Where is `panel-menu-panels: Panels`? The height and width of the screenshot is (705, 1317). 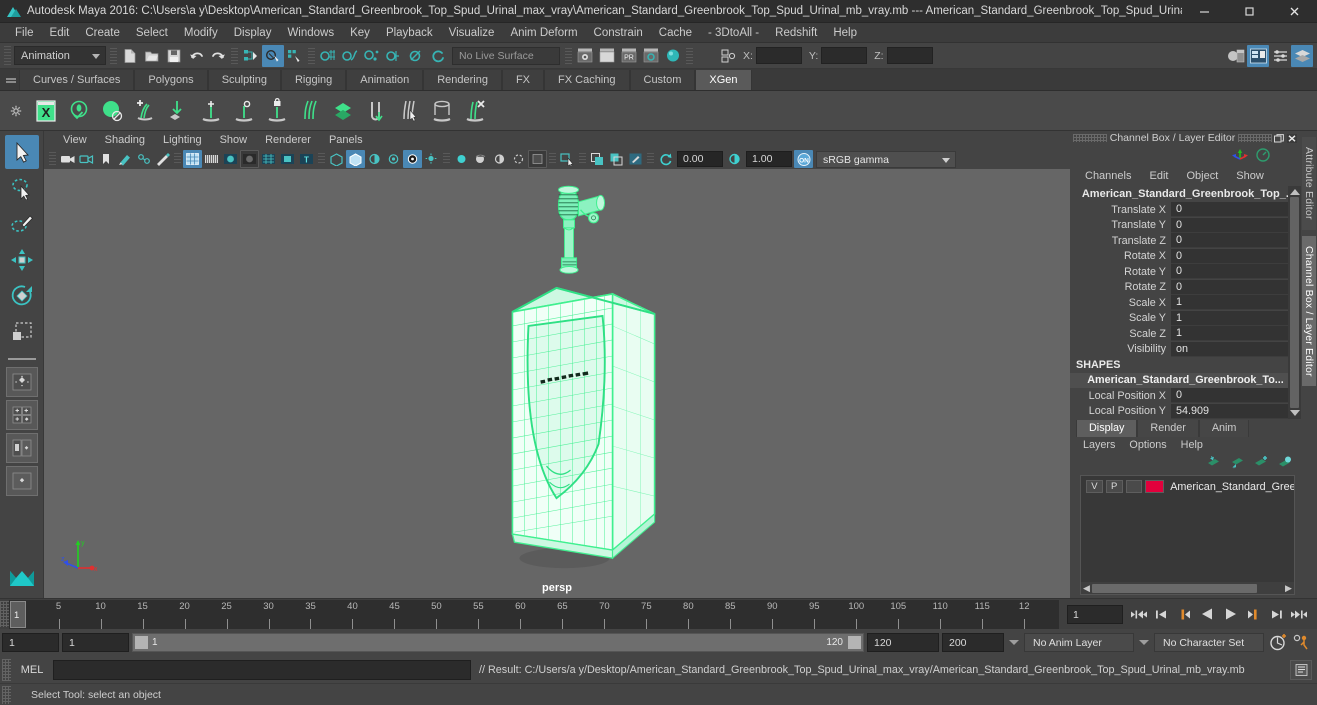 panel-menu-panels: Panels is located at coordinates (346, 140).